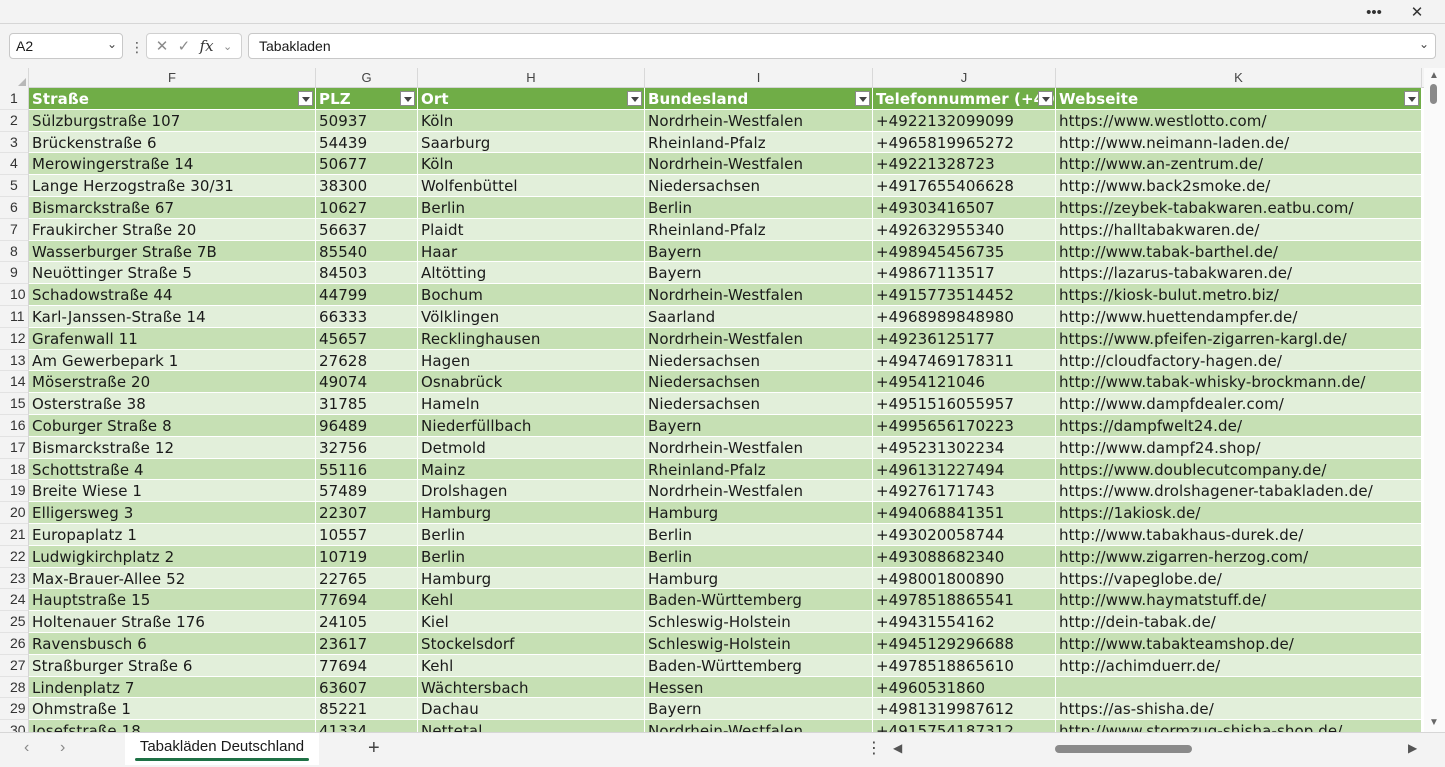  Describe the element at coordinates (759, 99) in the screenshot. I see `header-cell: Bundesland` at that location.